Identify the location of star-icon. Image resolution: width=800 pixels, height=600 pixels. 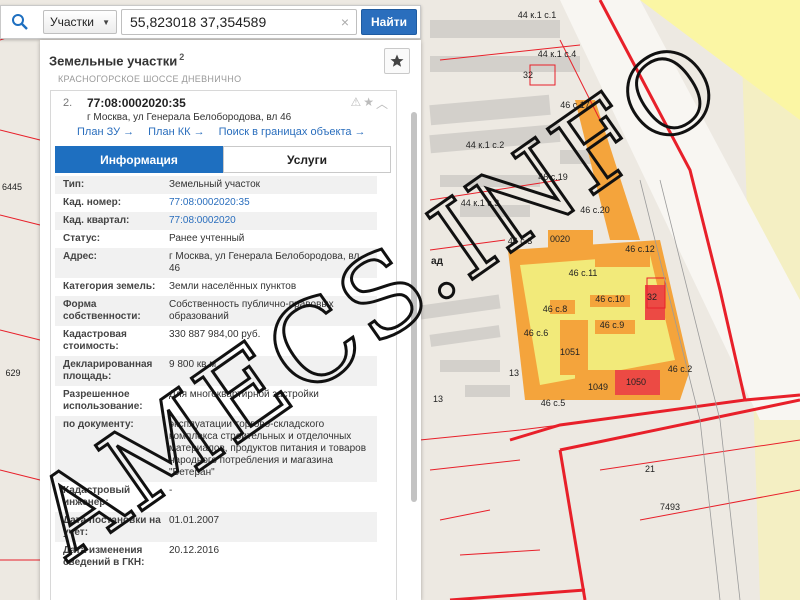
(397, 60).